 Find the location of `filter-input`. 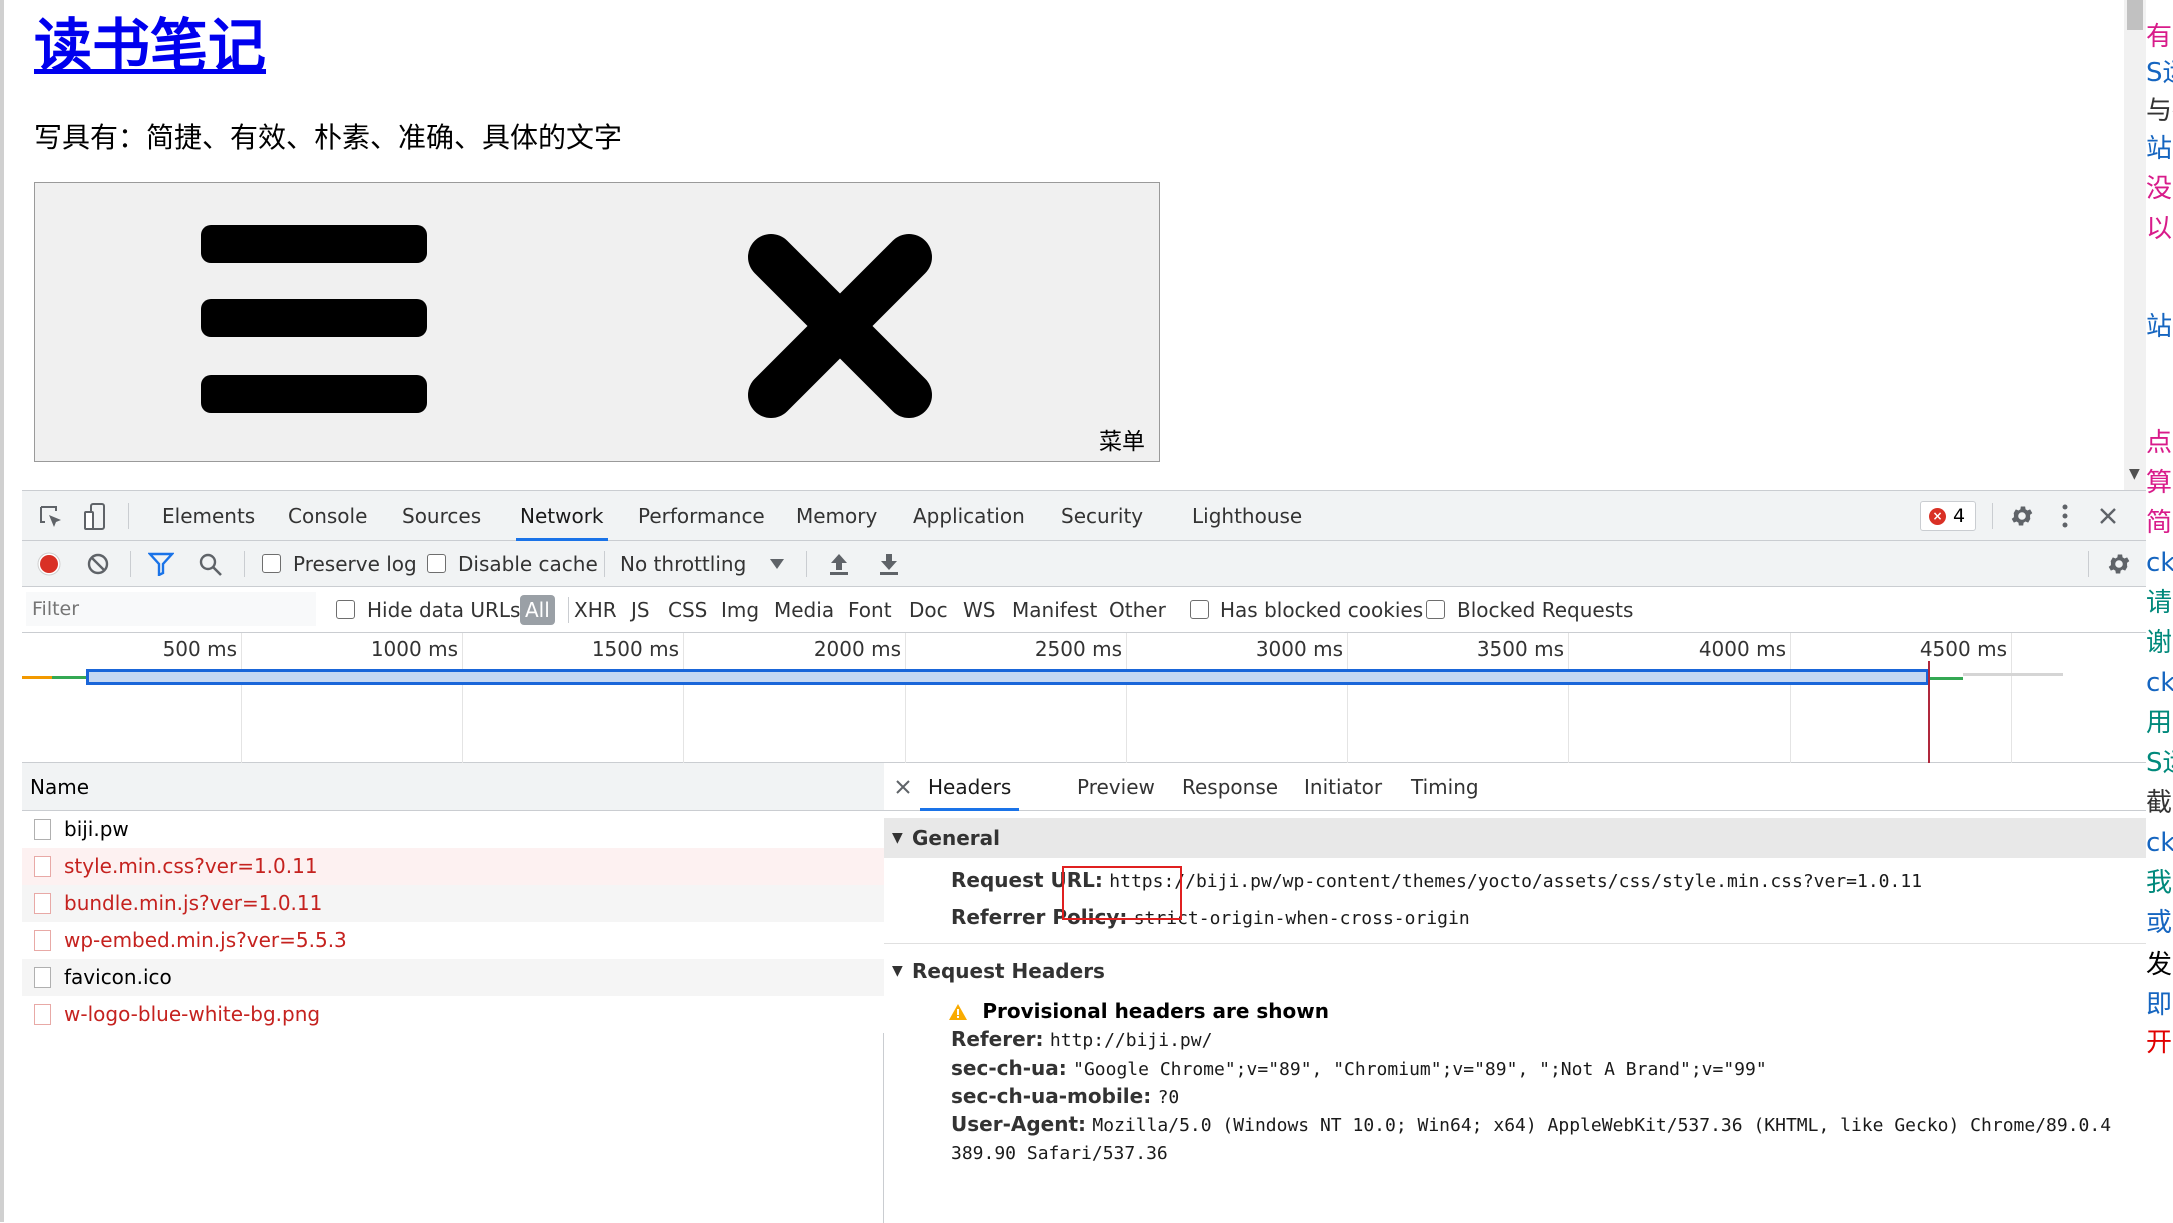

filter-input is located at coordinates (171, 609).